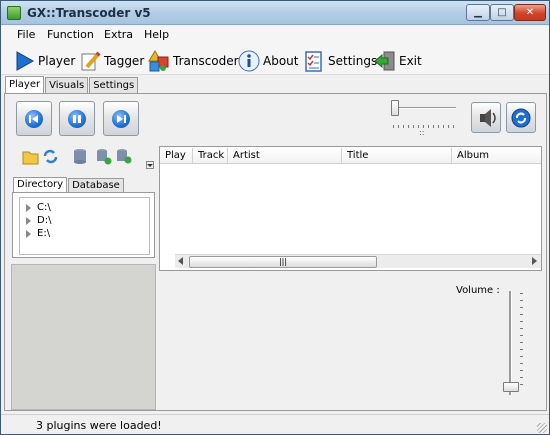 The width and height of the screenshot is (550, 435). What do you see at coordinates (99, 425) in the screenshot?
I see `status-text: 3 plugins were loaded!` at bounding box center [99, 425].